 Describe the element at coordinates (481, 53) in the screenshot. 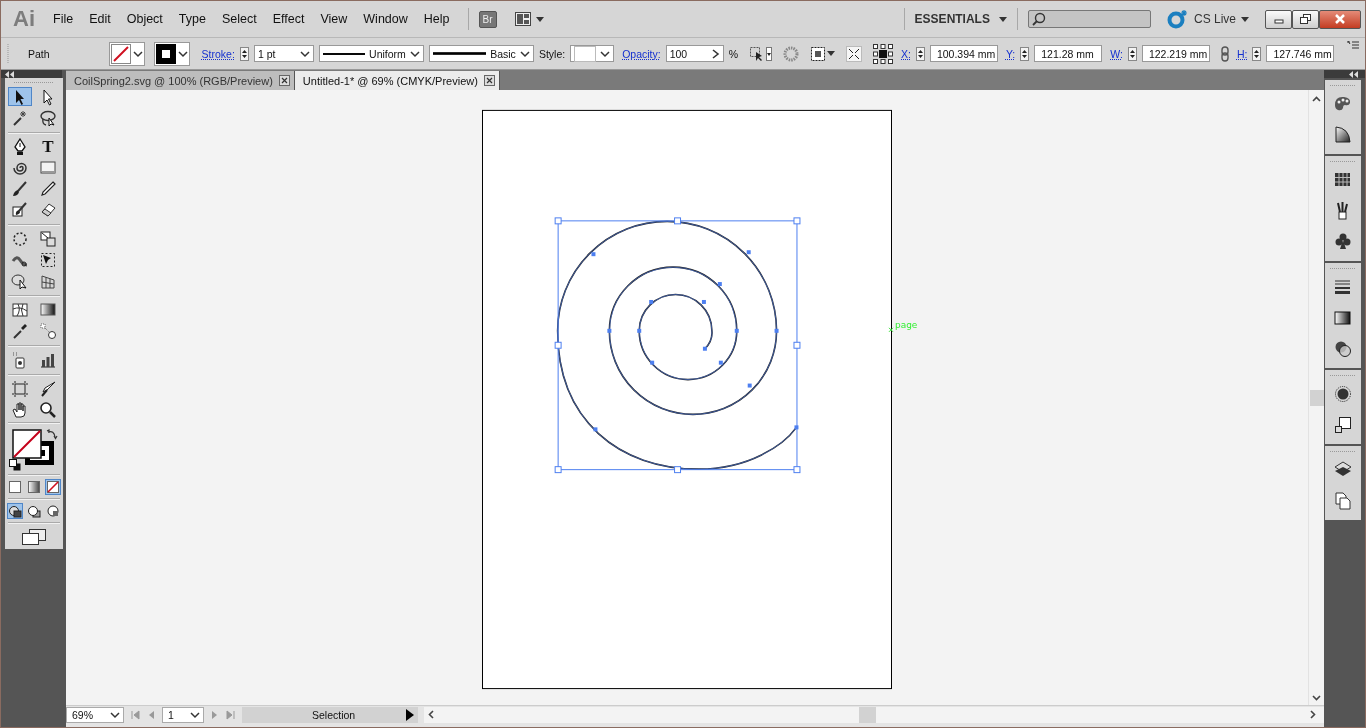

I see `brush-dropdown: Basic` at that location.